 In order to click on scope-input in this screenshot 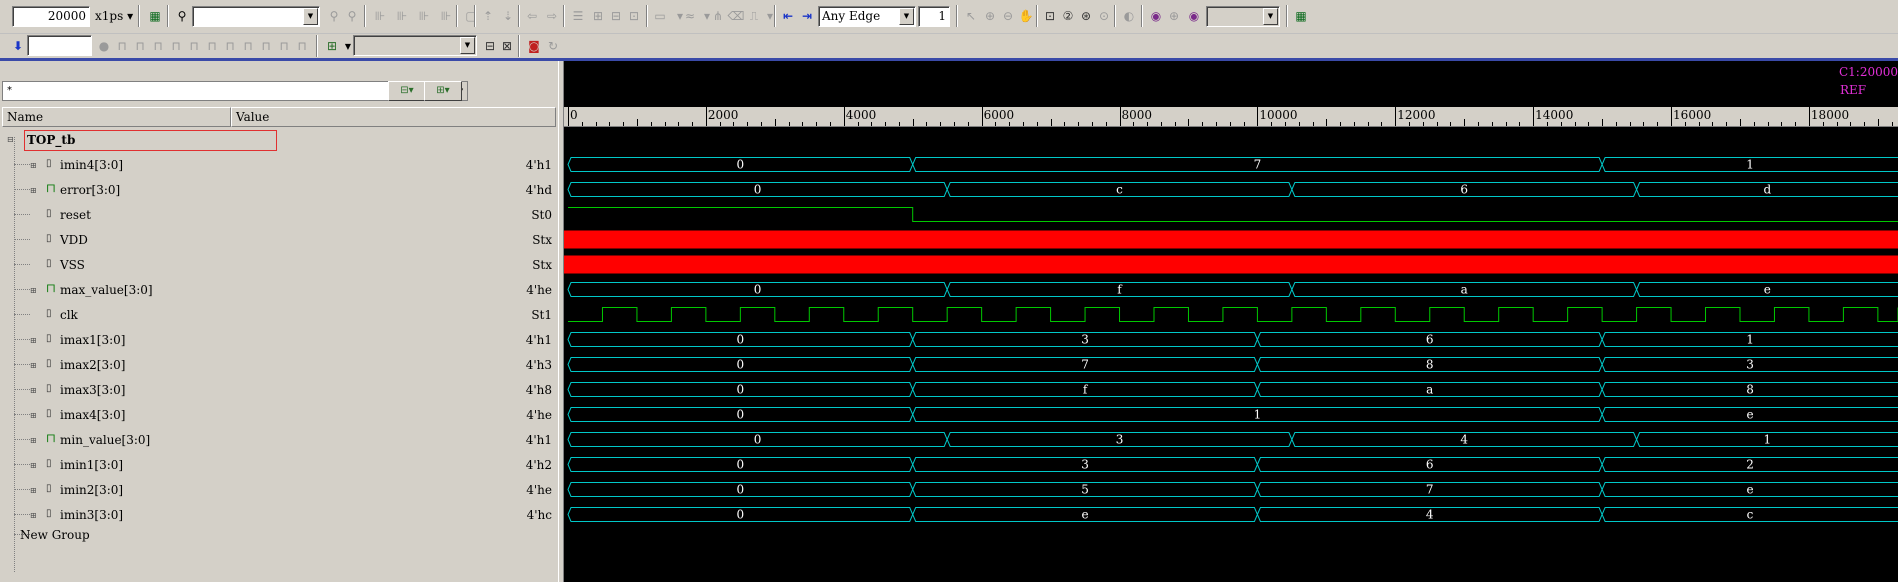, I will do `click(59, 45)`.